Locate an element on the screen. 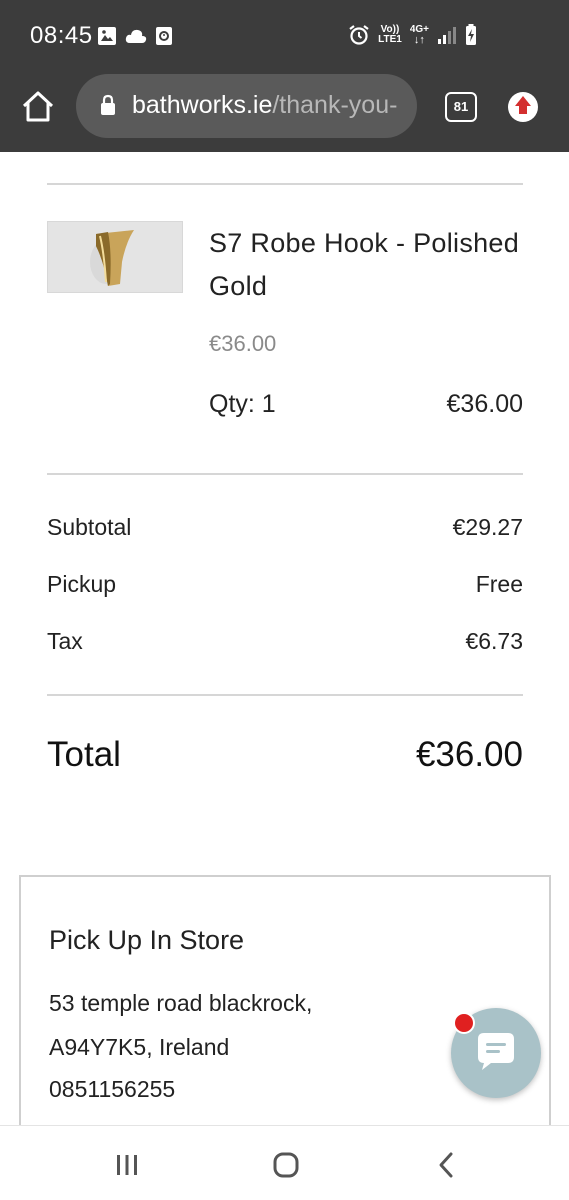  lock-icon is located at coordinates (108, 105).